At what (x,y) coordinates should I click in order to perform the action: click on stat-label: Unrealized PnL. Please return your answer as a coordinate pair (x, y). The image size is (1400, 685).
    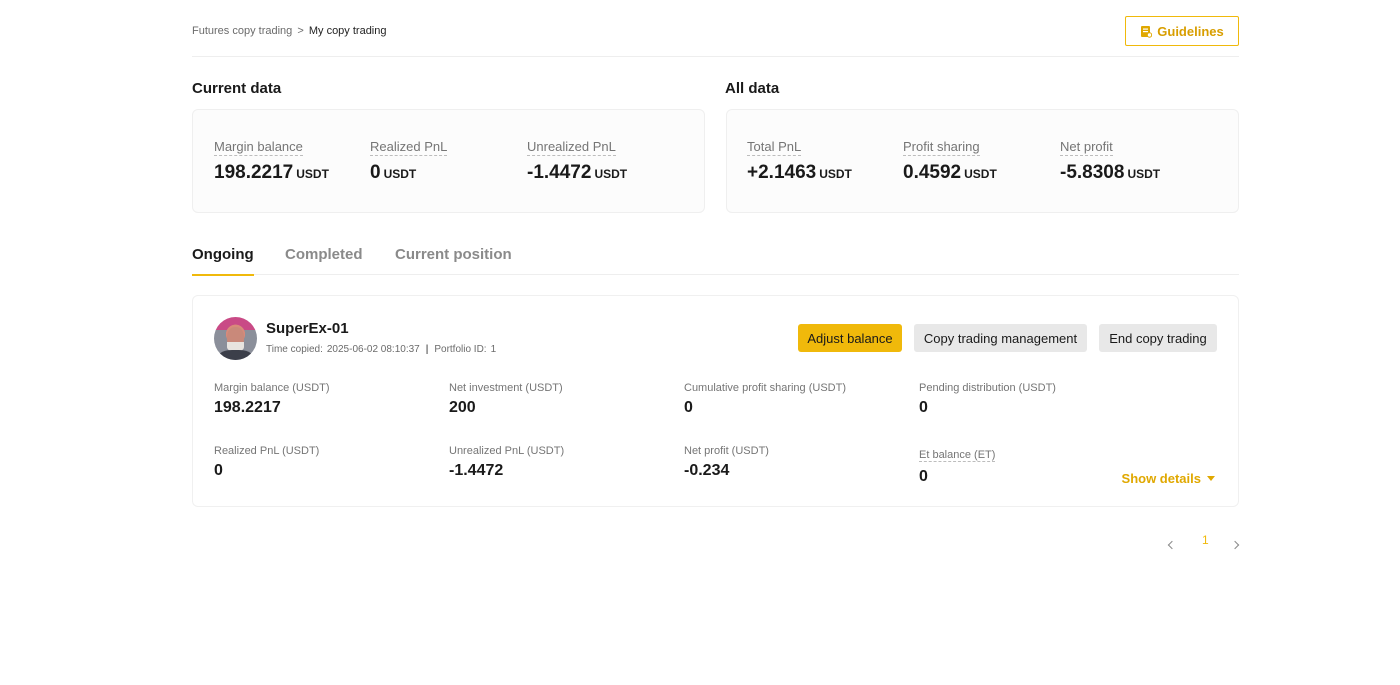
    Looking at the image, I should click on (571, 147).